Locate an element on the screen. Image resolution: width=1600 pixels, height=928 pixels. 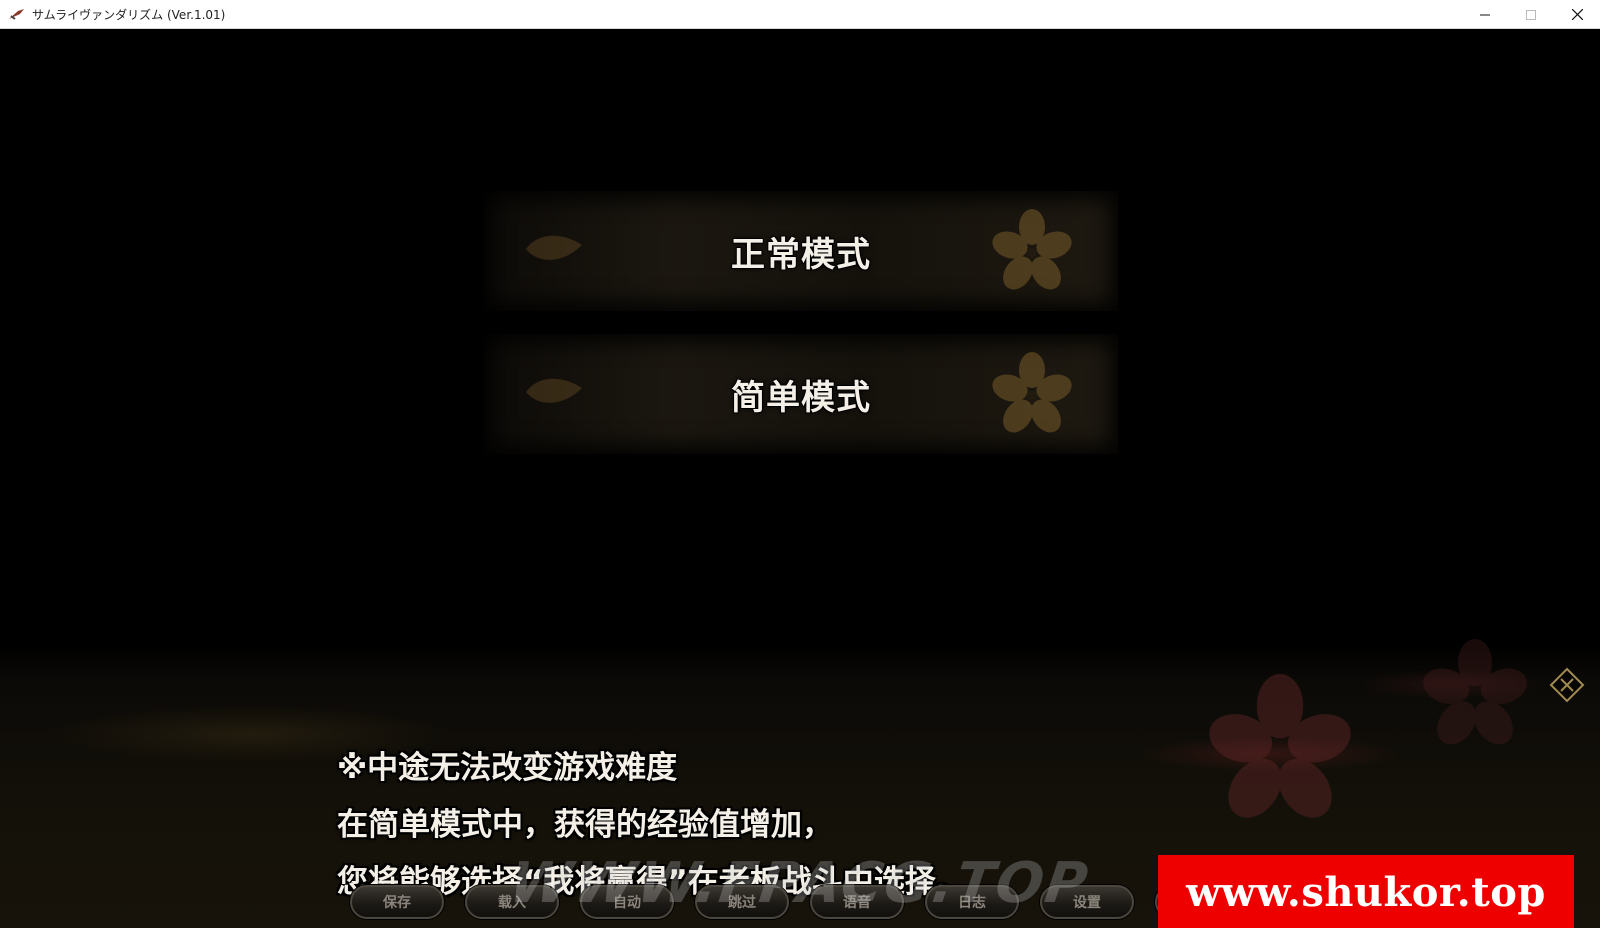
easy-mode-button: 简单模式 is located at coordinates (801, 394).